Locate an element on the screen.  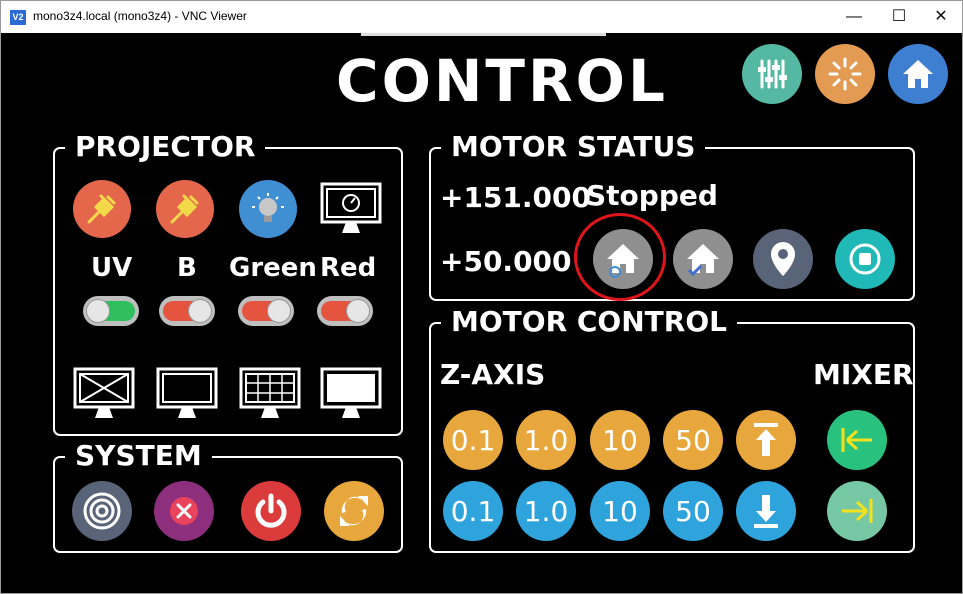
title-strip is located at coordinates (483, 34).